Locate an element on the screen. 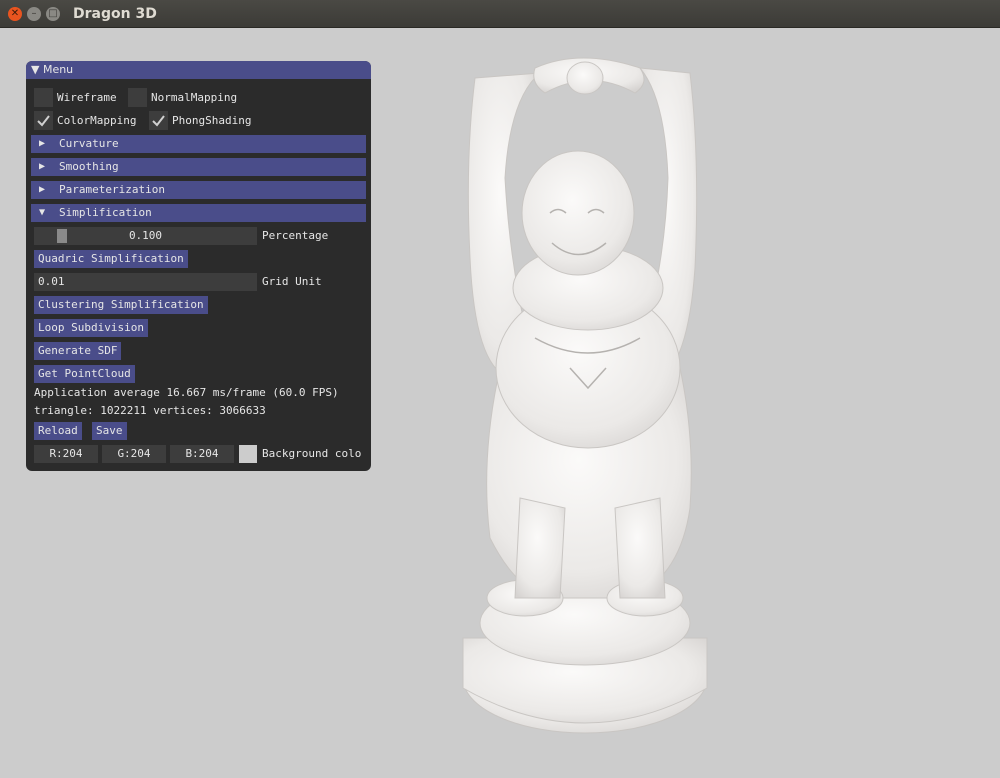  phongshading-checkbox is located at coordinates (158, 120).